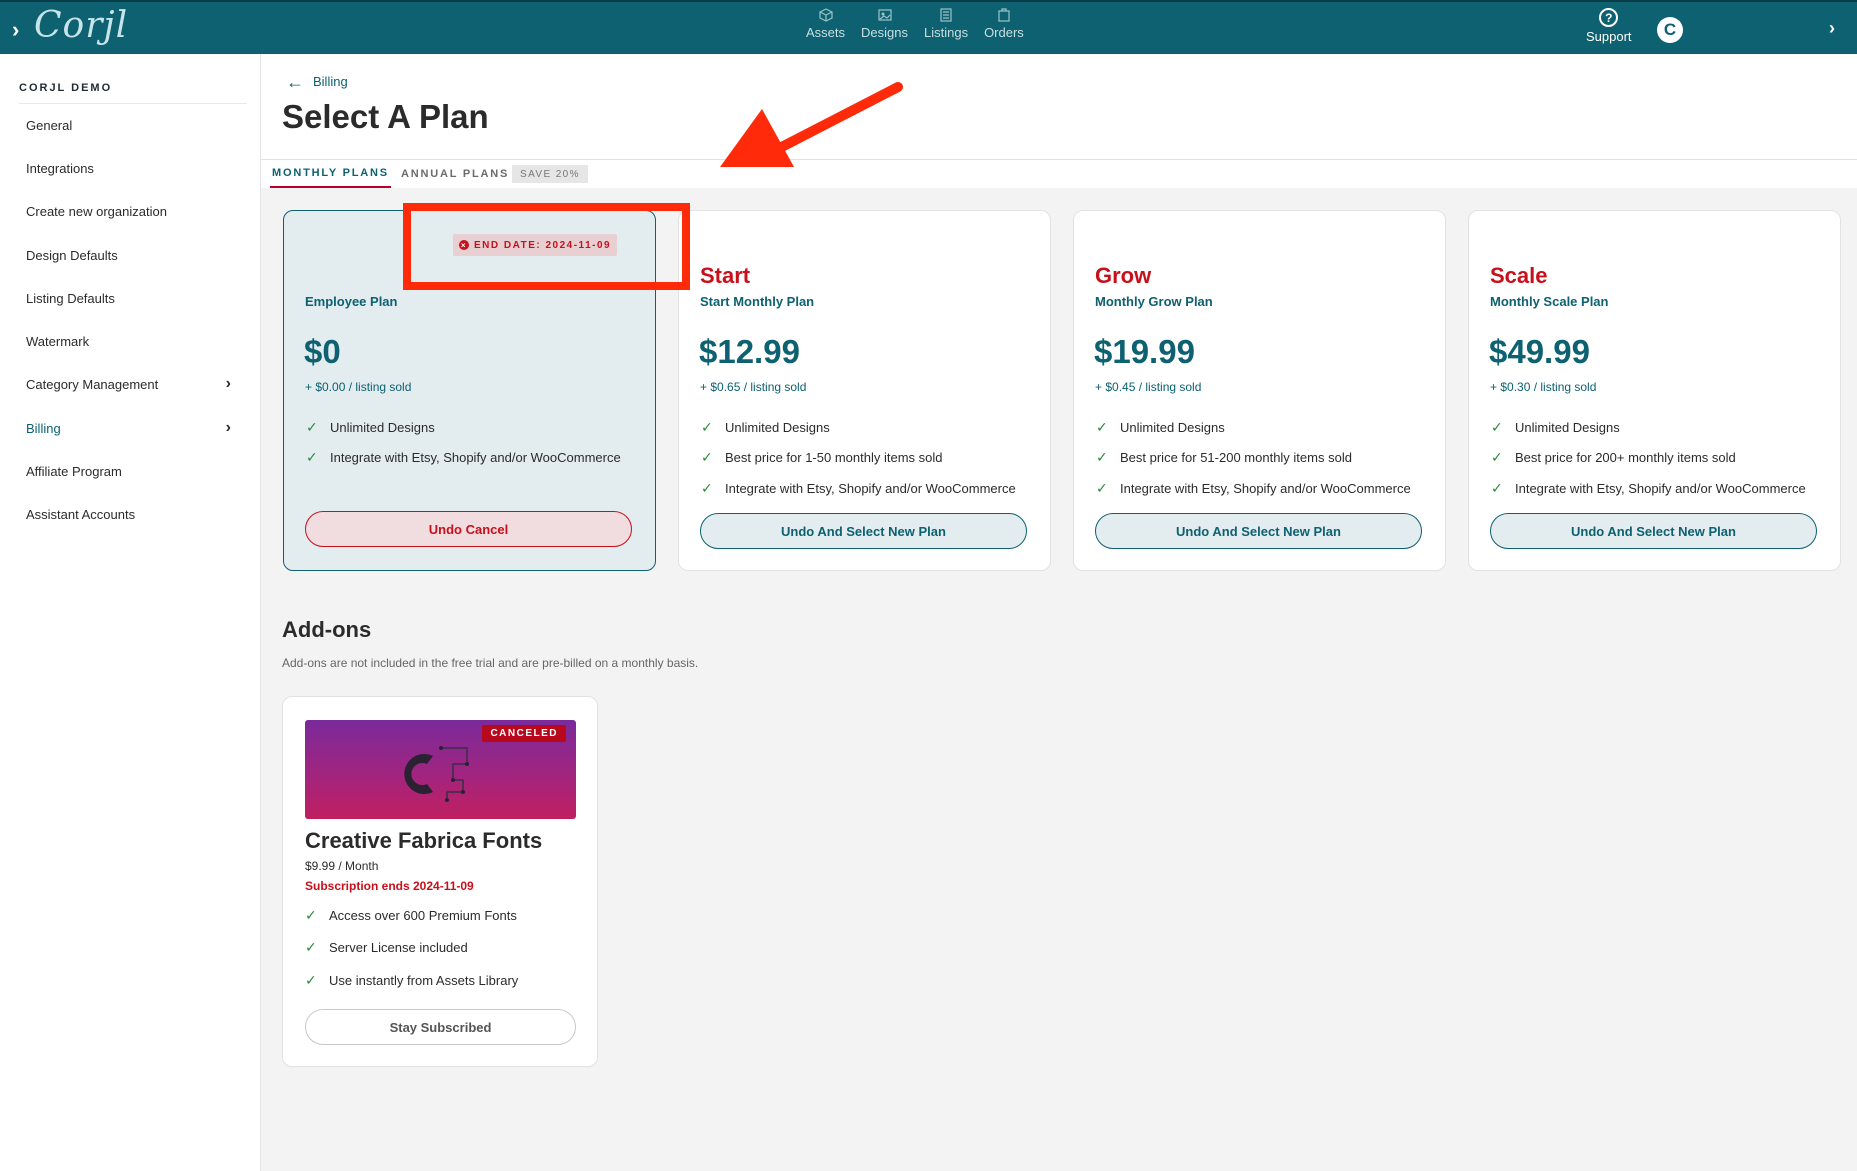  I want to click on sidebar-item-create-organization: Create new organization, so click(128, 211).